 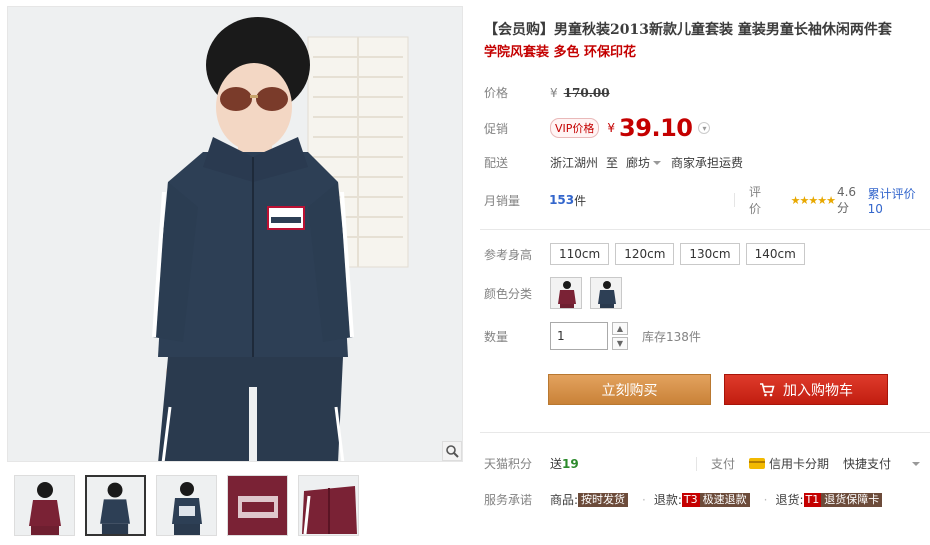 I want to click on service-item-return: 退货: T1 退货保障卡, so click(x=829, y=499).